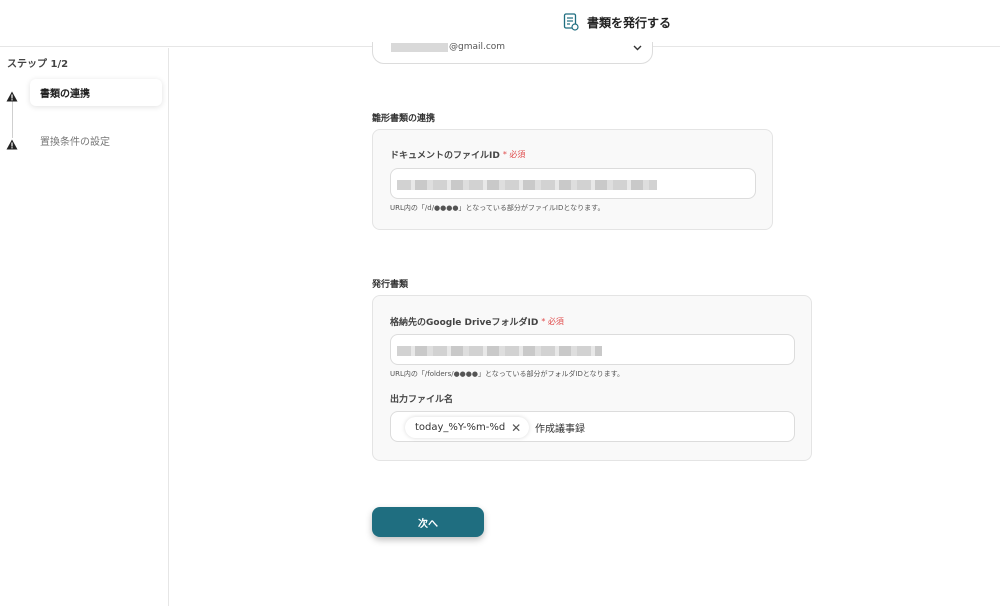 Image resolution: width=1000 pixels, height=606 pixels. Describe the element at coordinates (516, 428) in the screenshot. I see `close-icon: ✕` at that location.